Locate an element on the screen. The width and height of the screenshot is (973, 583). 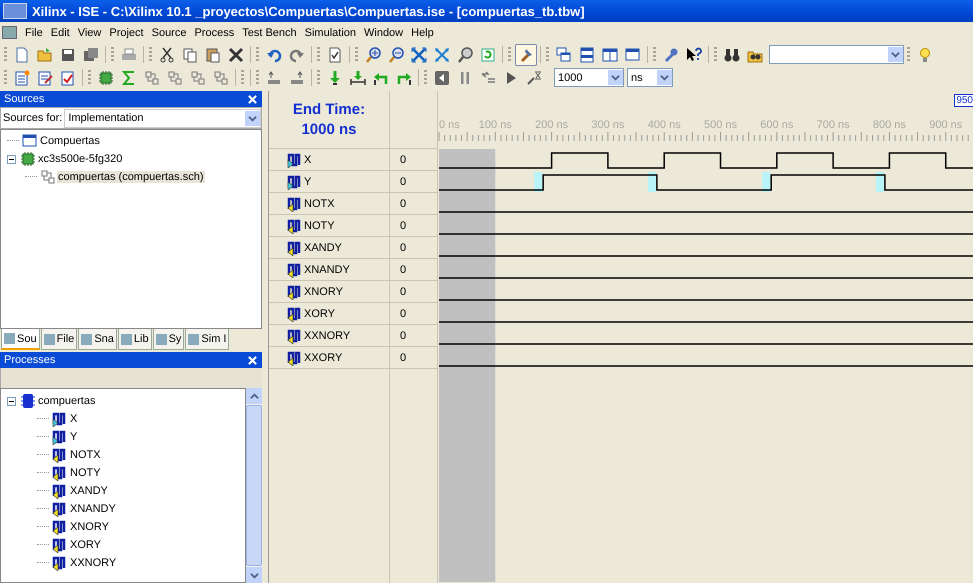
module-icon is located at coordinates (28, 401).